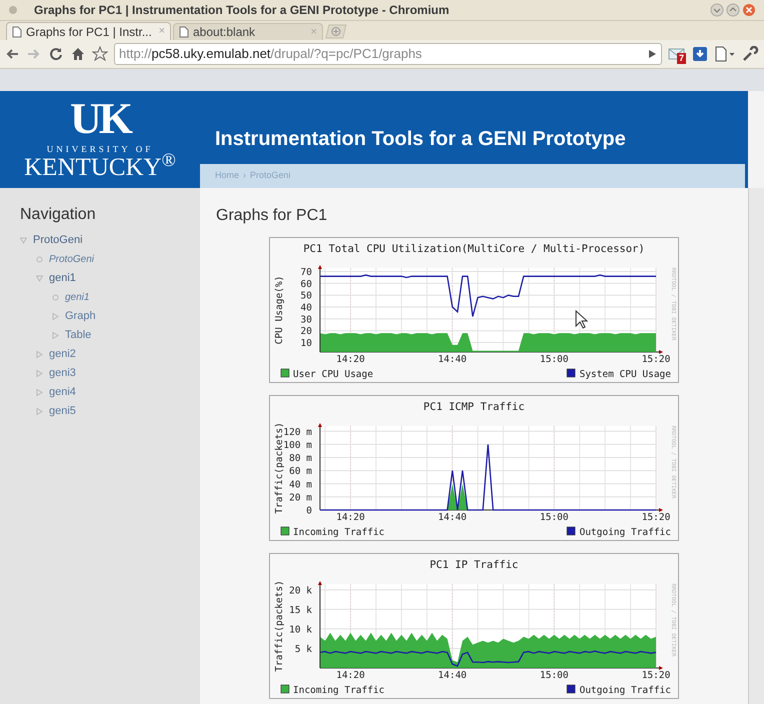  I want to click on forward-icon, so click(34, 54).